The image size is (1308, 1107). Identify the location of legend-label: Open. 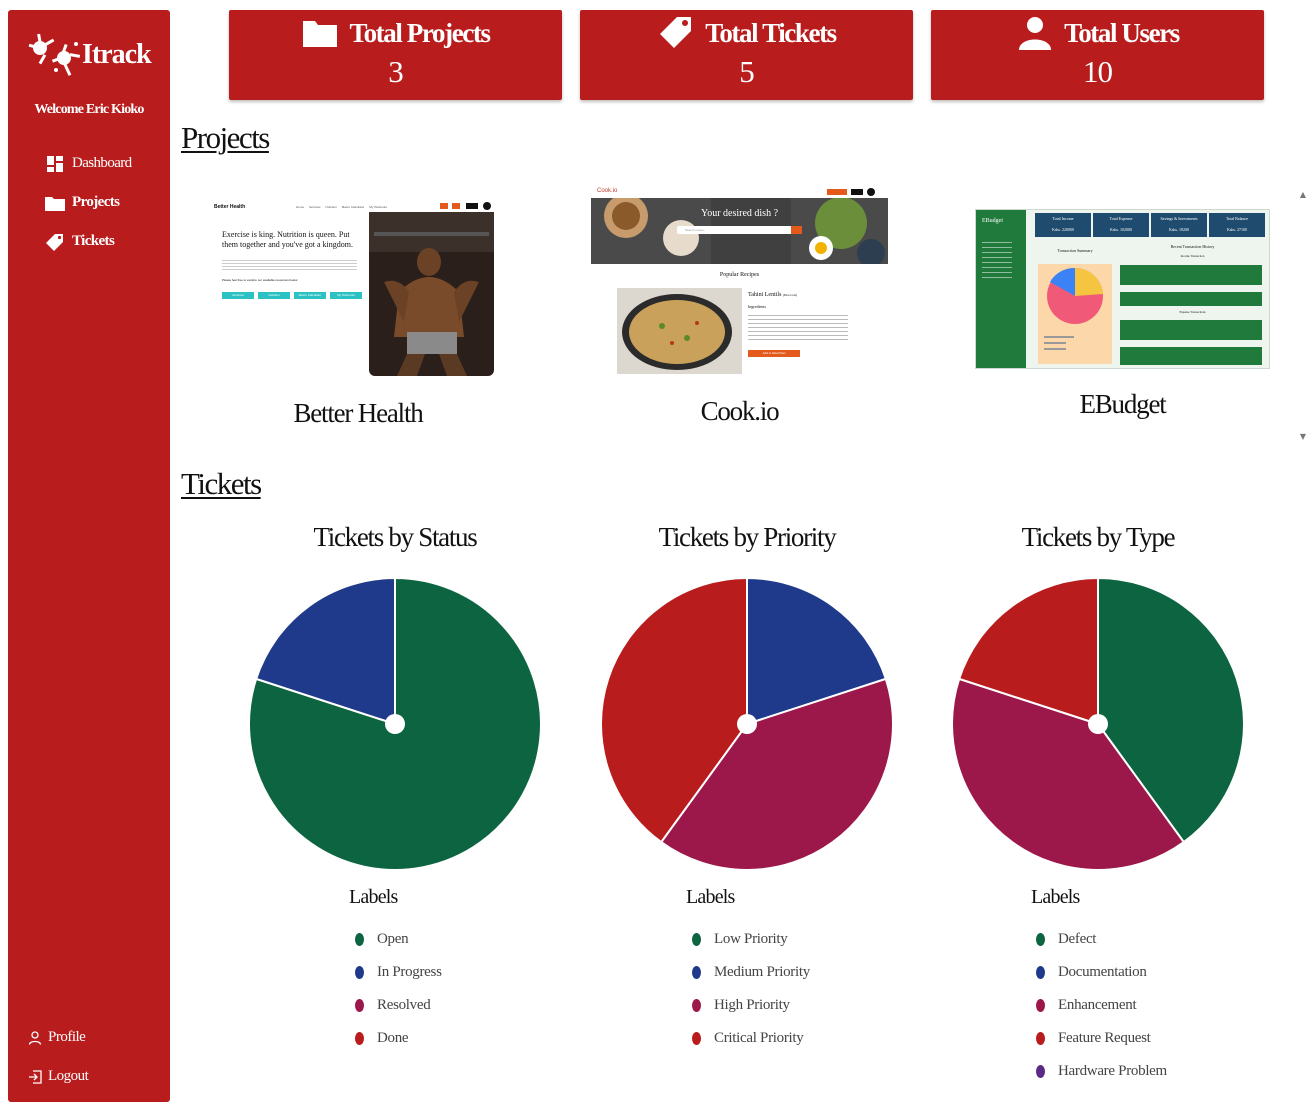
(393, 939).